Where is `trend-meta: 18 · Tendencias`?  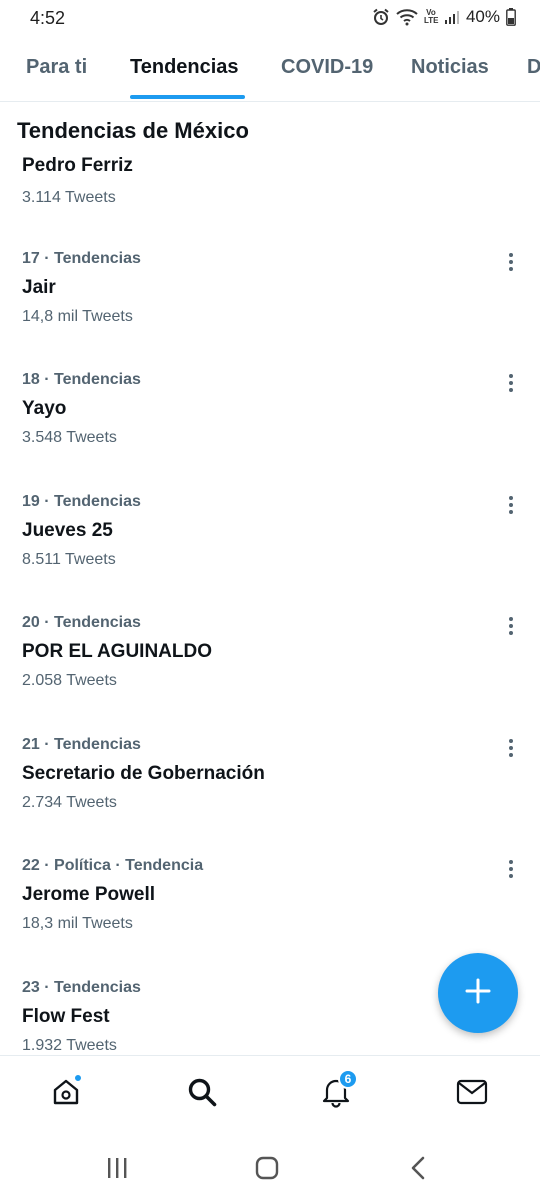 trend-meta: 18 · Tendencias is located at coordinates (81, 379).